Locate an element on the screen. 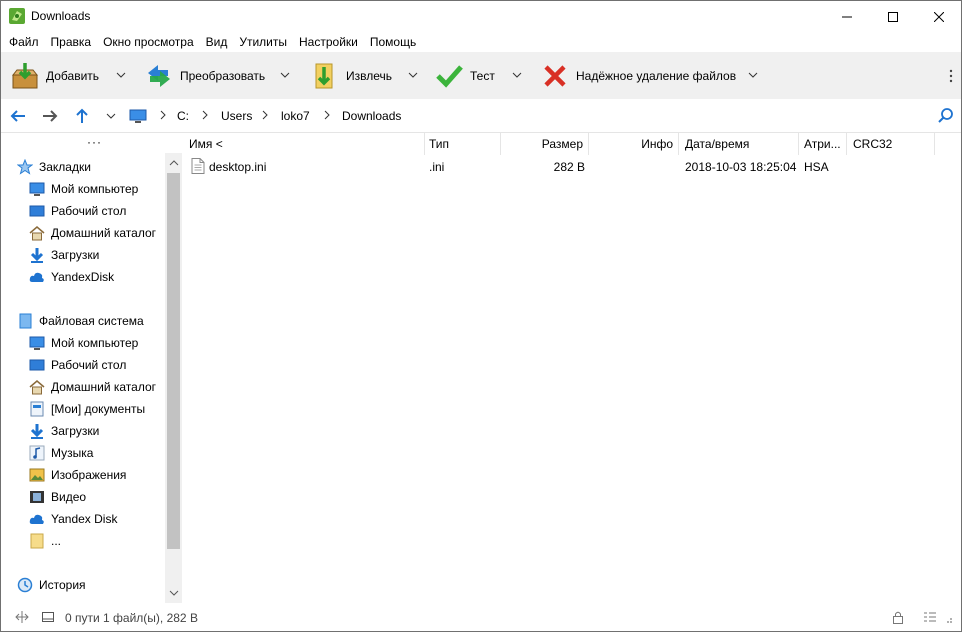 The image size is (962, 632). menu-settings: Настройки is located at coordinates (328, 42).